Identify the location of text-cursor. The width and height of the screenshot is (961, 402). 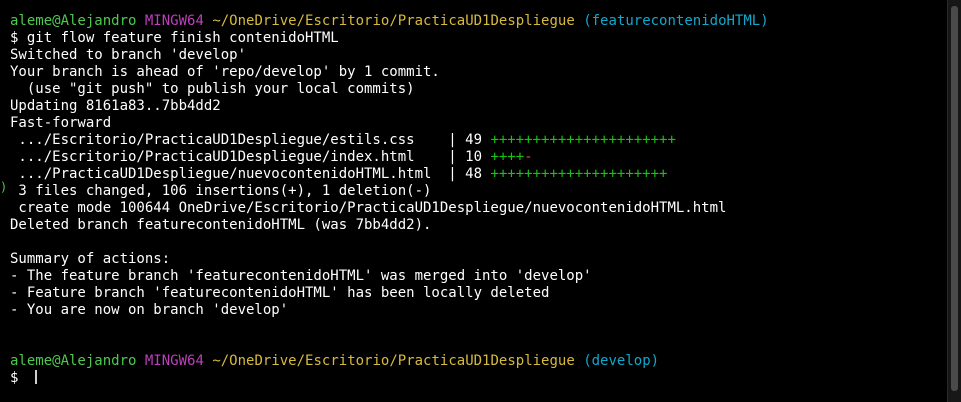
(35, 377).